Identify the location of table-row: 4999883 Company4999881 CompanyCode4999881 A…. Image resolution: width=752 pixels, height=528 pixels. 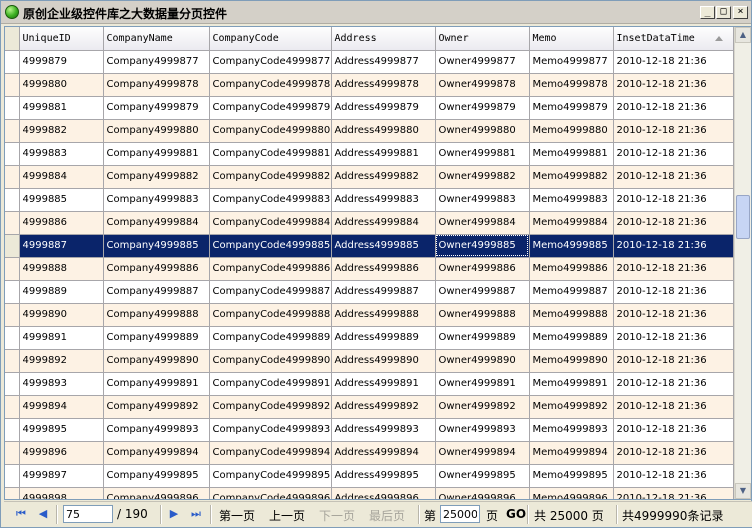
(369, 154).